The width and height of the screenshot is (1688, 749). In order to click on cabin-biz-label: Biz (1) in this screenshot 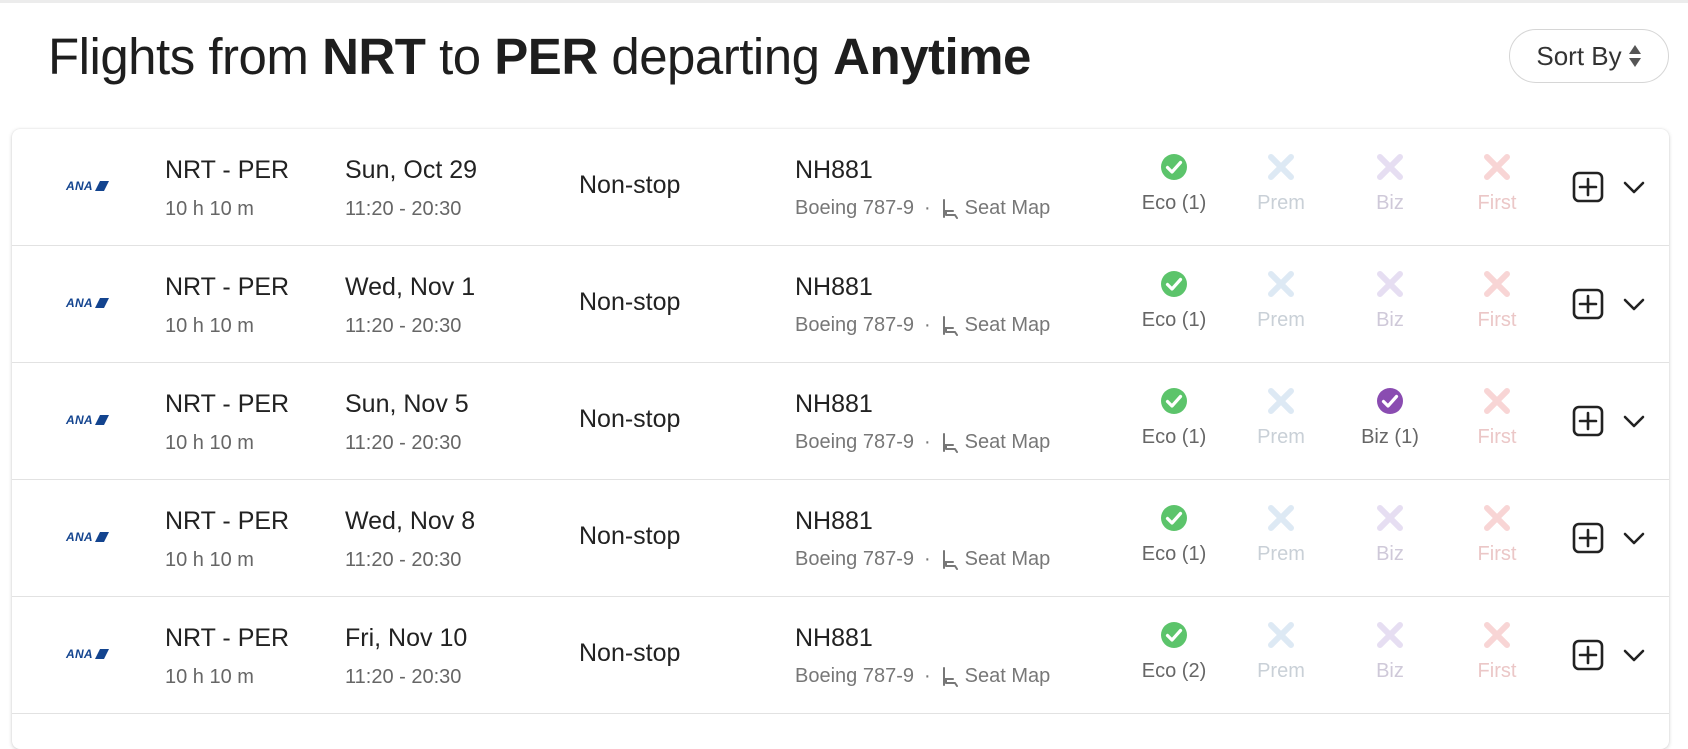, I will do `click(1390, 437)`.